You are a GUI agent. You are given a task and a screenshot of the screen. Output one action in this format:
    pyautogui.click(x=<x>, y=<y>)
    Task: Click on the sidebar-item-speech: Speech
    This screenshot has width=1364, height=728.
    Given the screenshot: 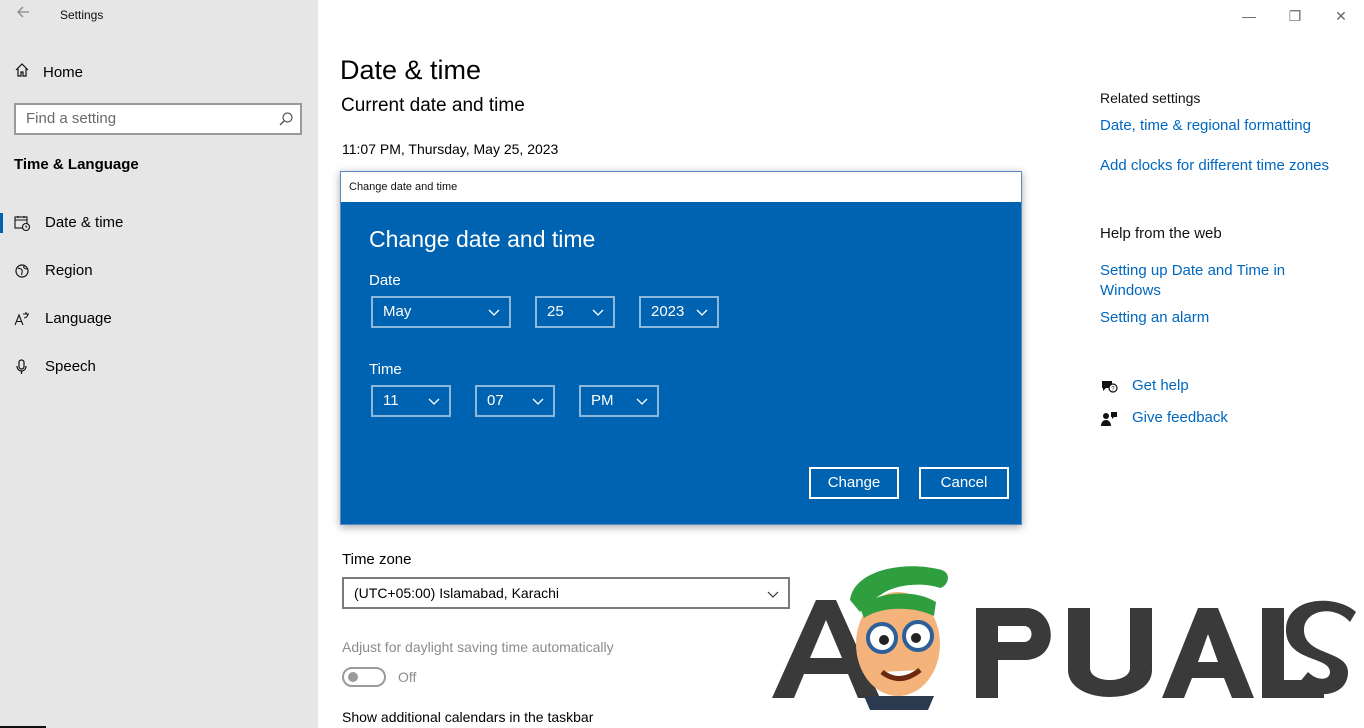 What is the action you would take?
    pyautogui.click(x=159, y=367)
    